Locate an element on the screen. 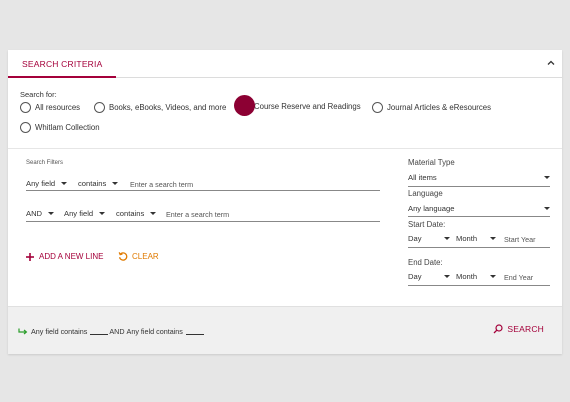 This screenshot has height=402, width=570. boolean-select-value: AND is located at coordinates (34, 213).